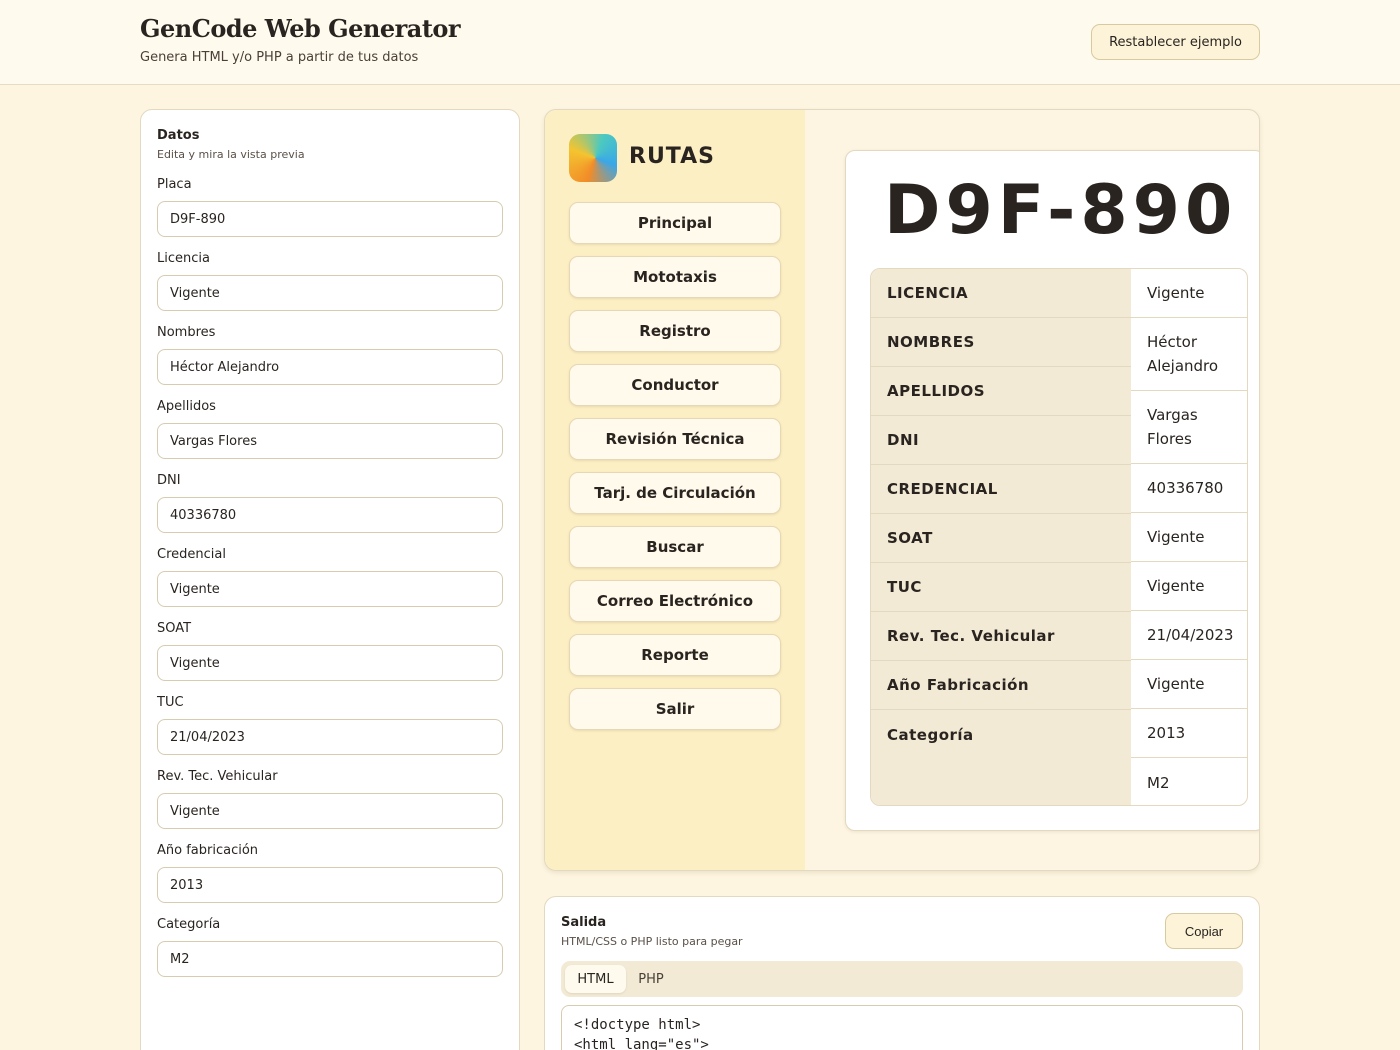  Describe the element at coordinates (675, 277) in the screenshot. I see `nav-mototaxis-button: Mototaxis` at that location.